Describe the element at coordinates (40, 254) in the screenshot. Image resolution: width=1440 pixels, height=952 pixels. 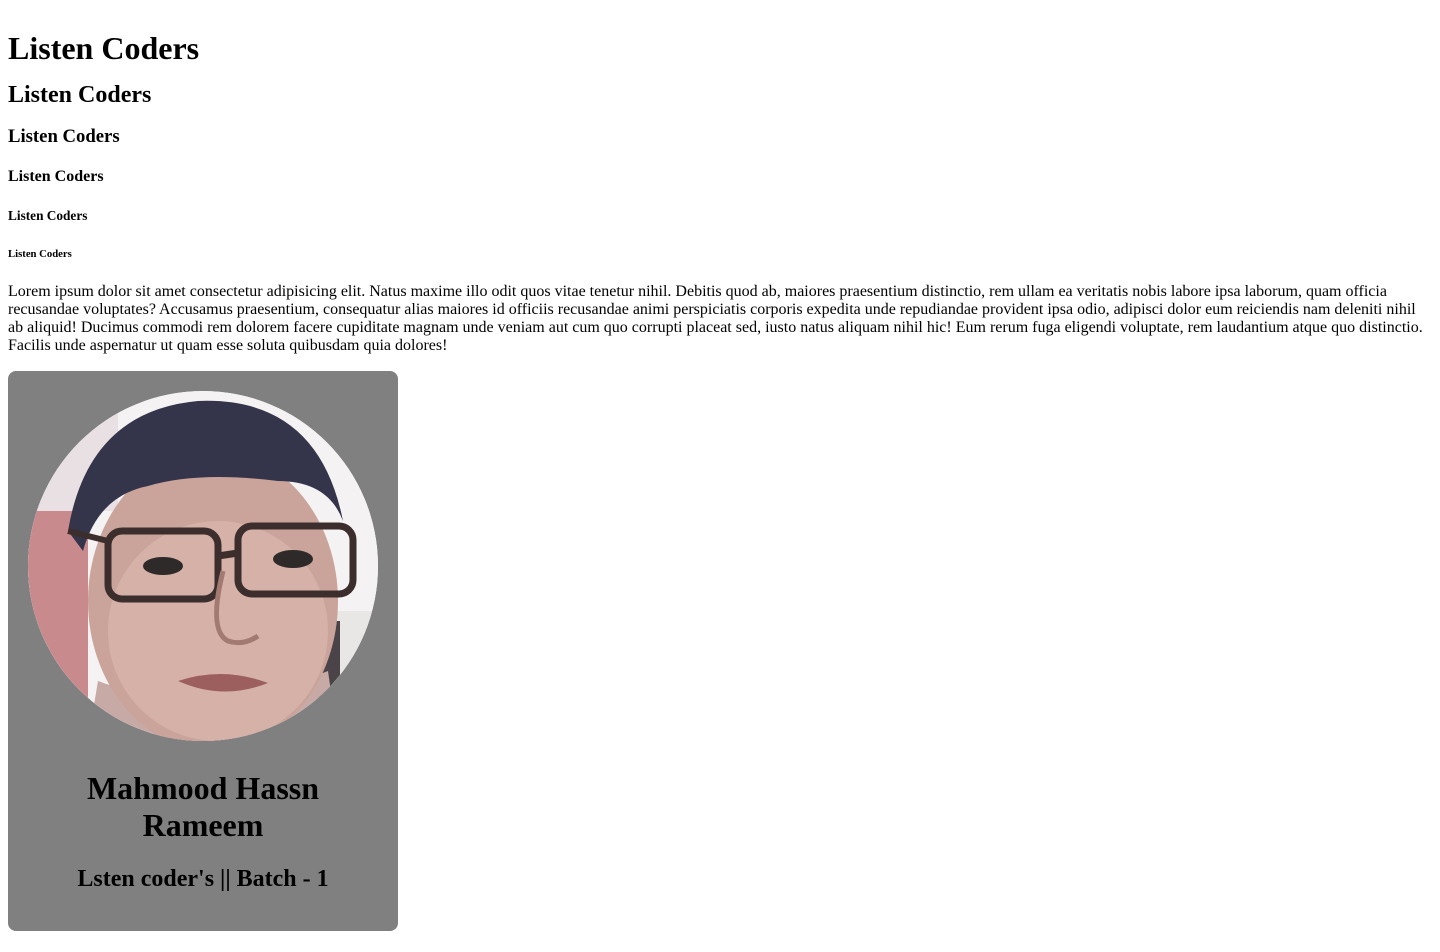
I see `heading-6: Listen Coders` at that location.